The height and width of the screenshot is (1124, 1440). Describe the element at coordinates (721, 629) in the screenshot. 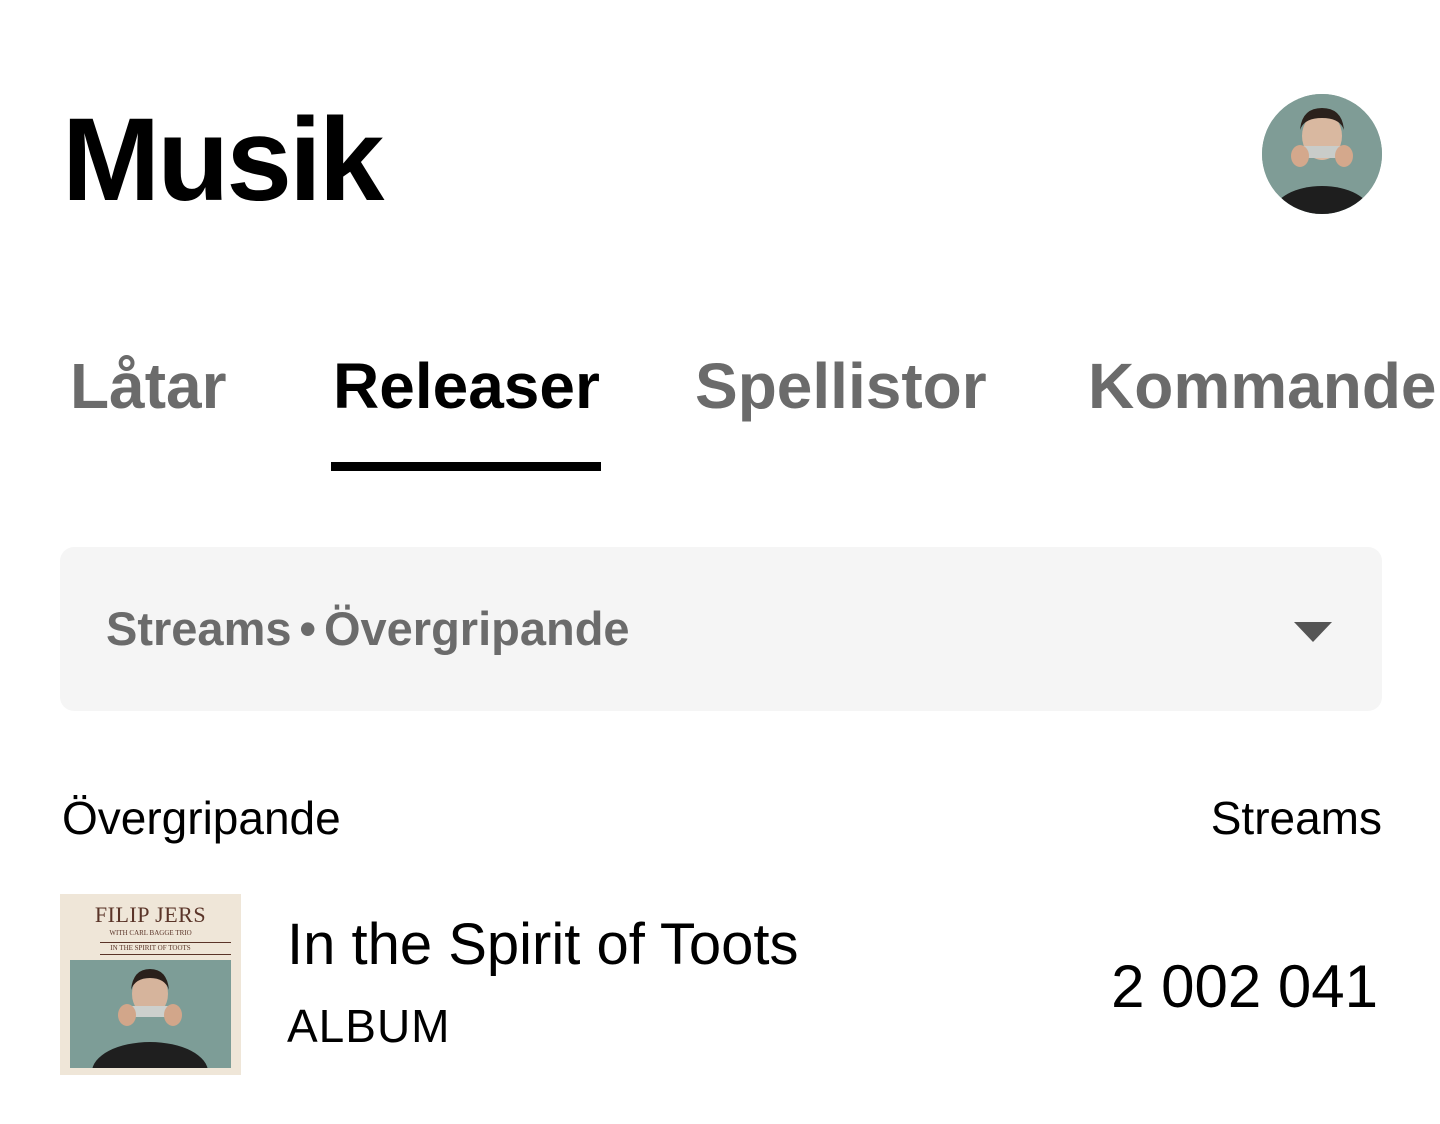

I see `metric-filter-dropdown: Streams • Övergripande` at that location.